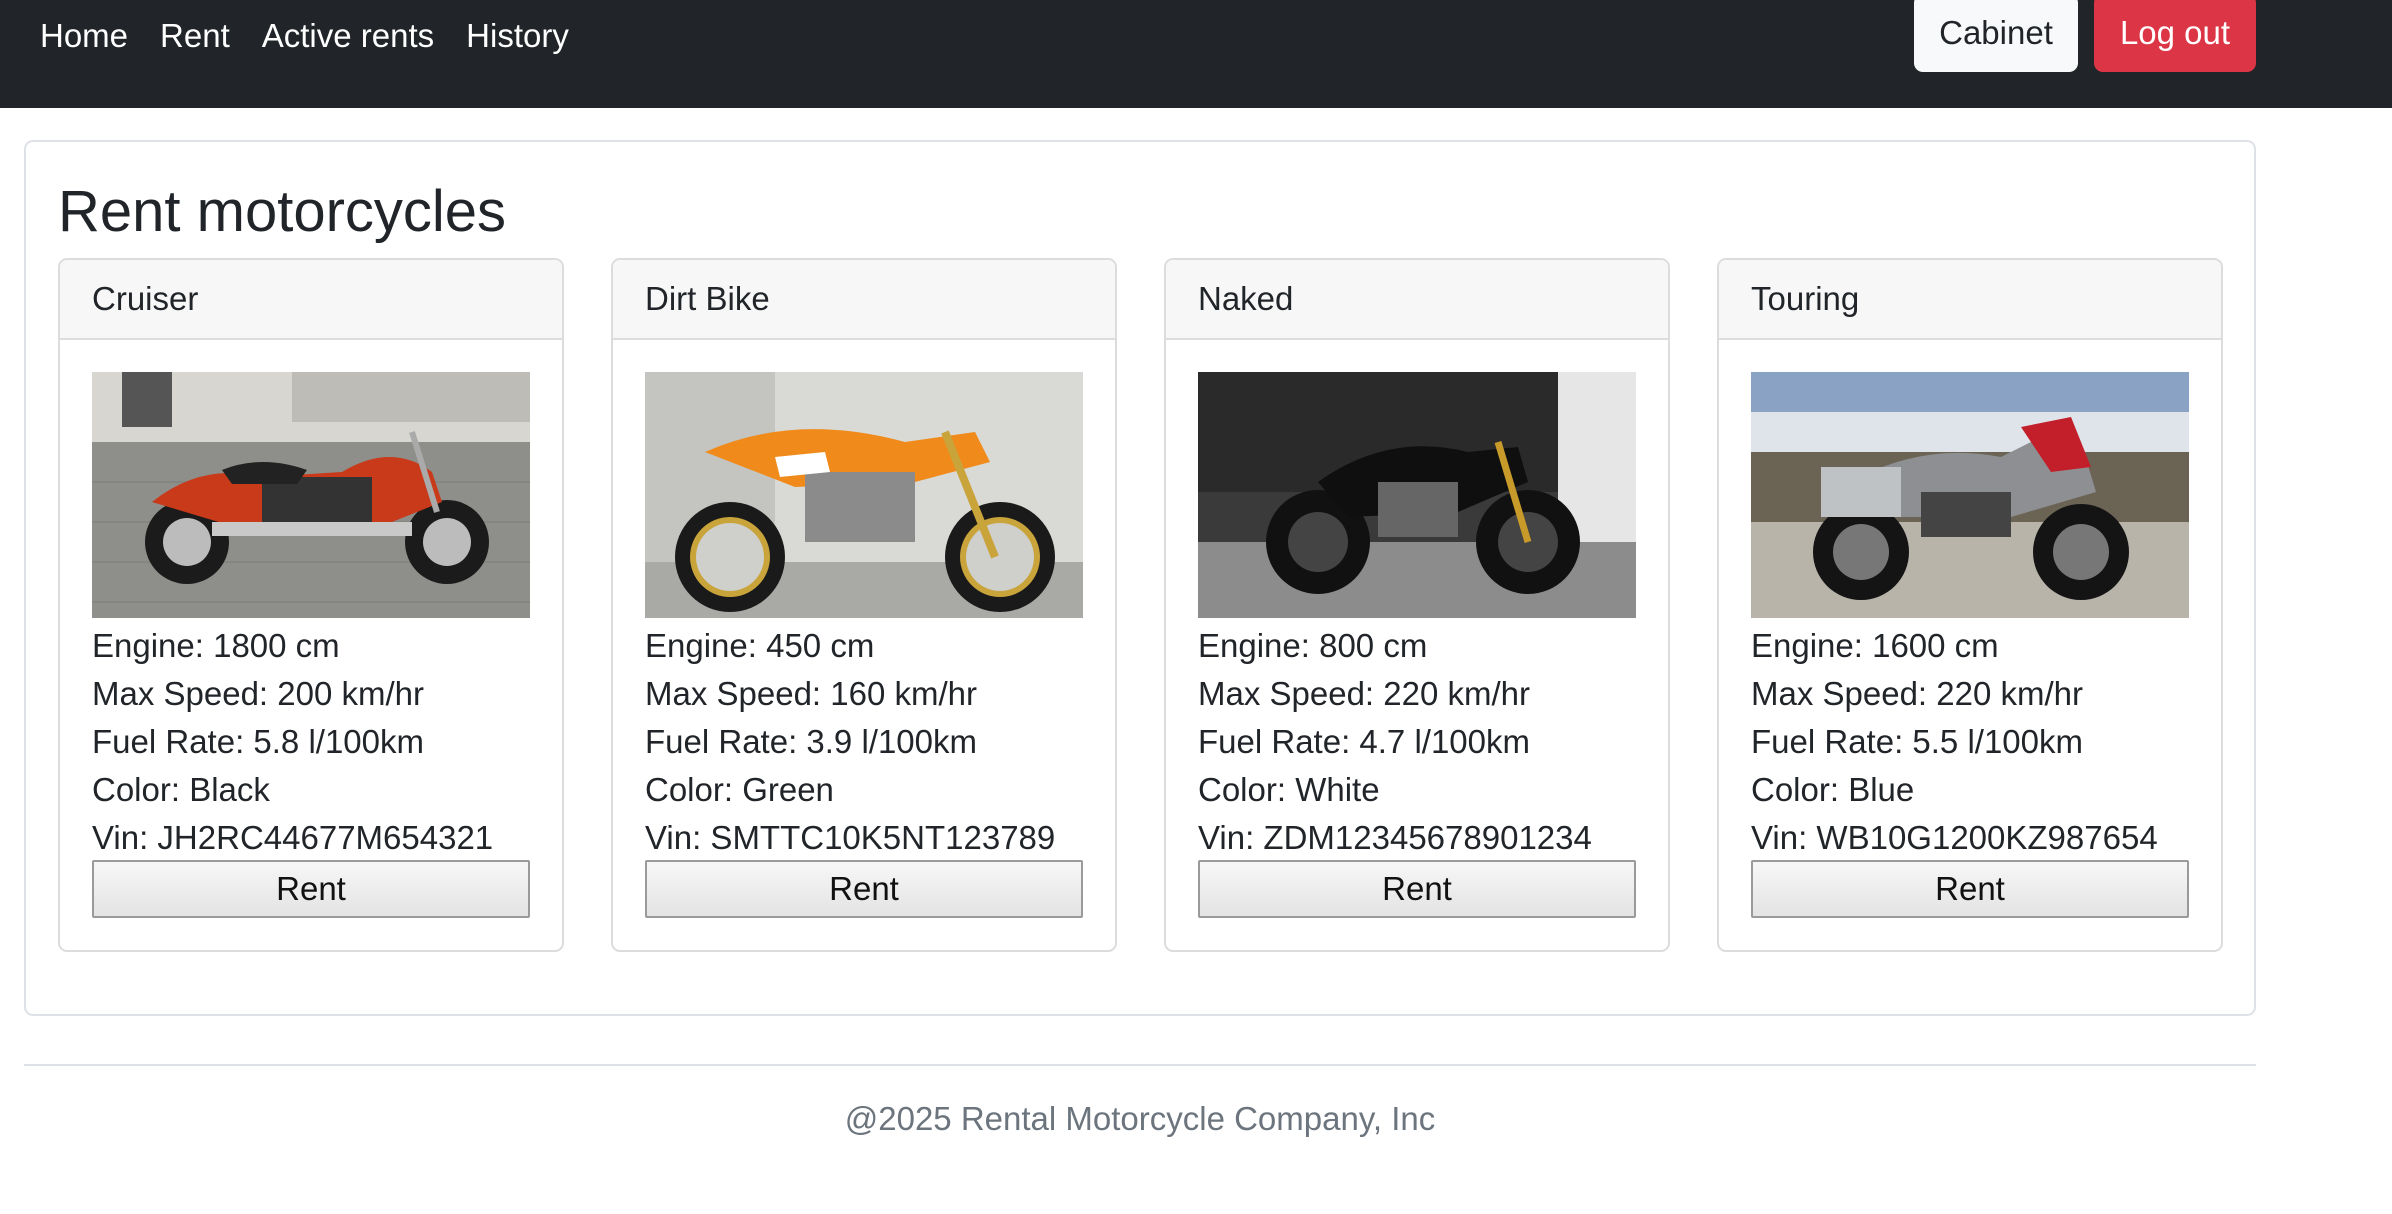 The height and width of the screenshot is (1214, 2392). I want to click on card-header: Touring, so click(1970, 300).